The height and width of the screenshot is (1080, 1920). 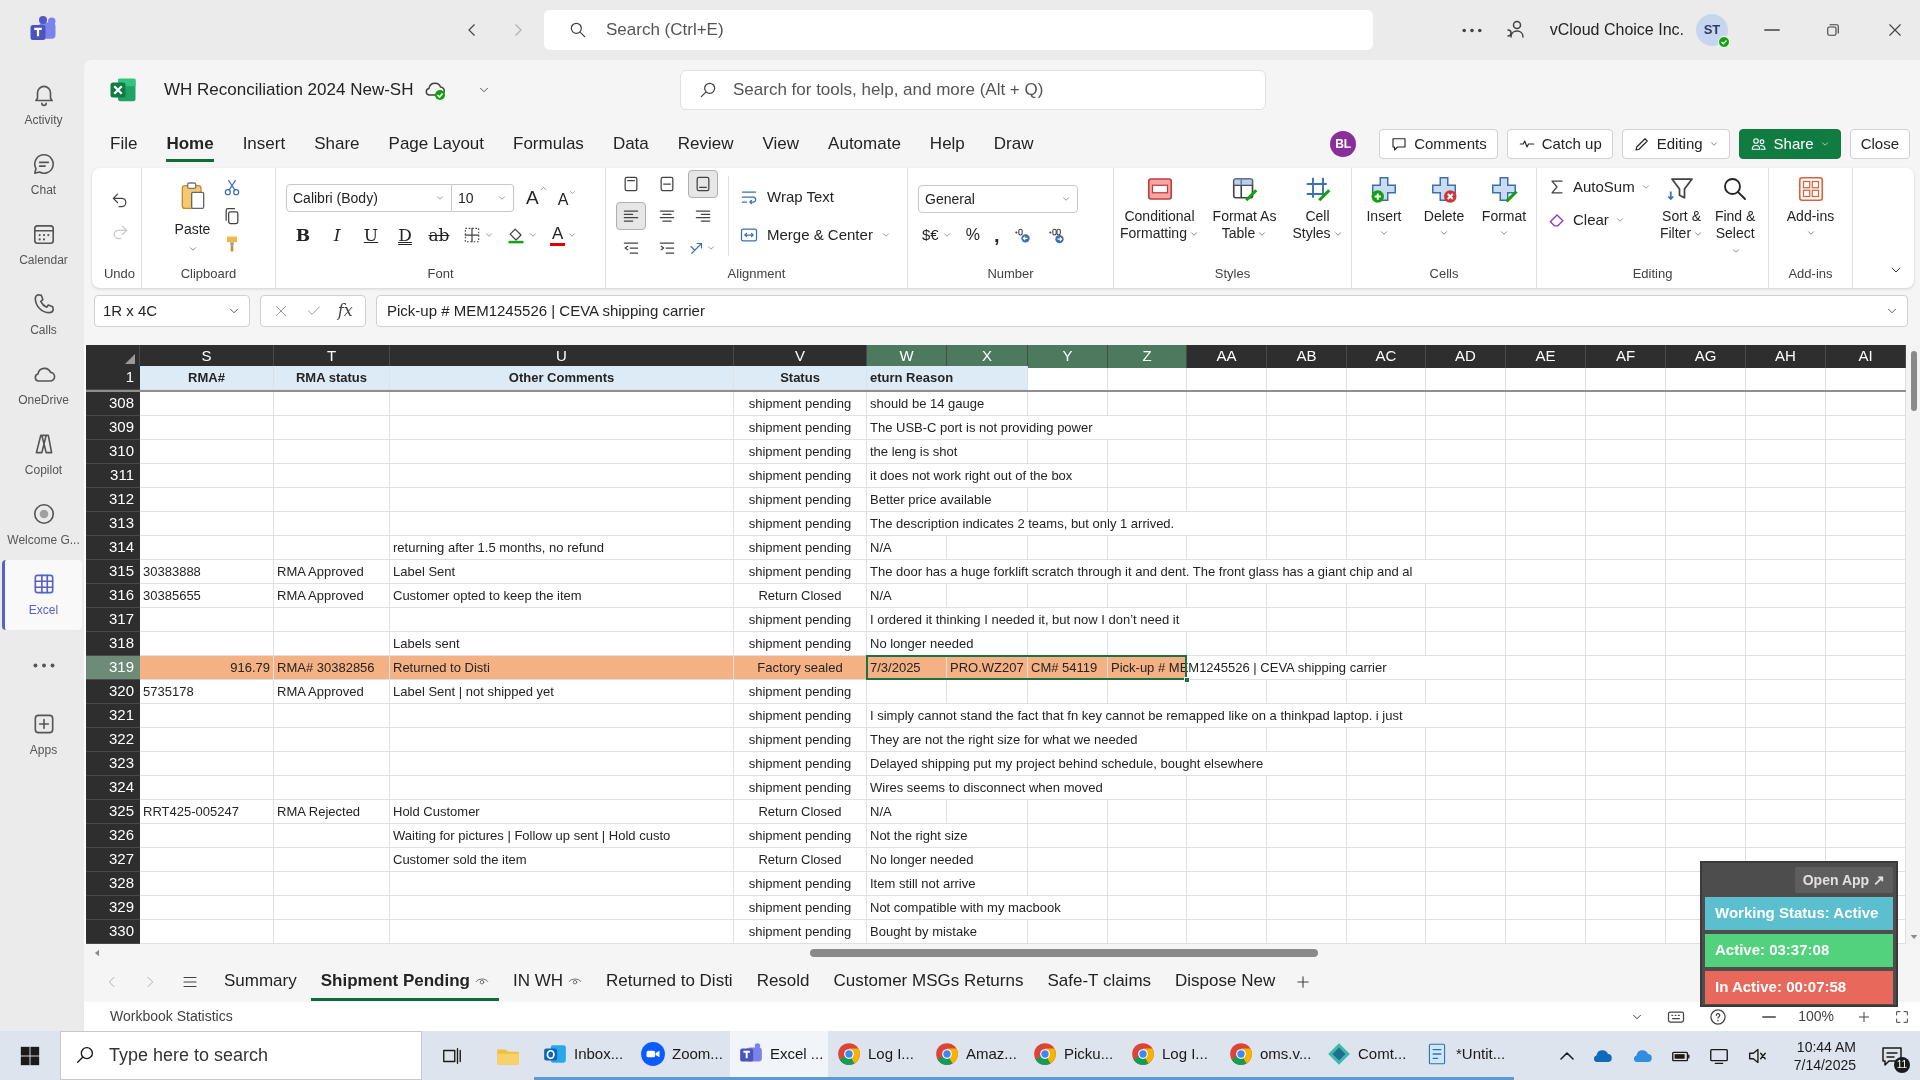 I want to click on row-header: 318, so click(x=113, y=644).